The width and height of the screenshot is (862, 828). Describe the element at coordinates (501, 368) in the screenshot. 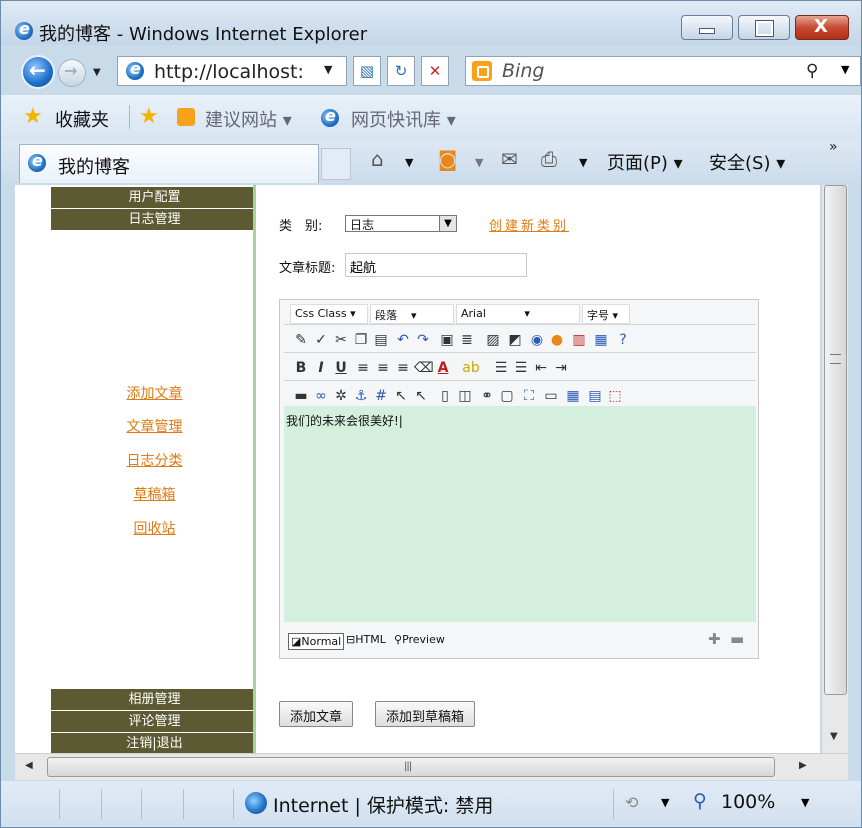

I see `ordered-list-icon: ☰` at that location.